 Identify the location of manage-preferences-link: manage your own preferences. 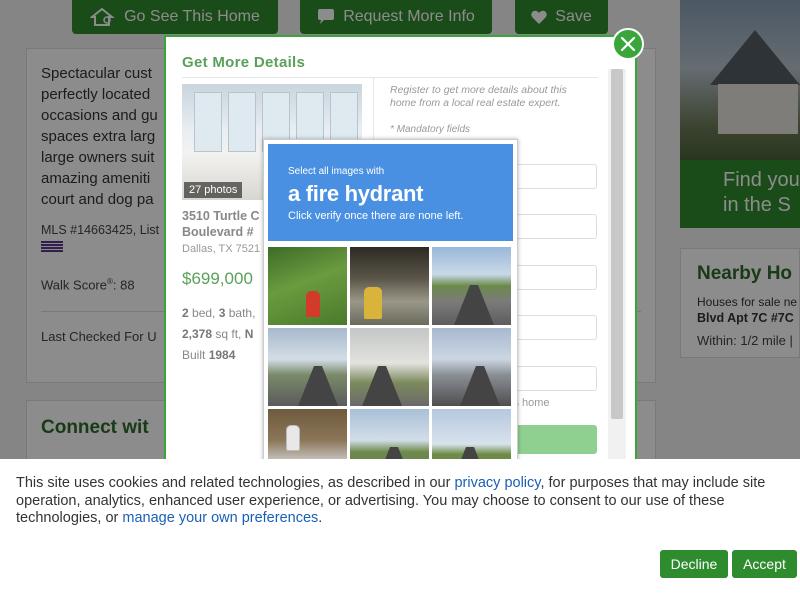
(220, 518).